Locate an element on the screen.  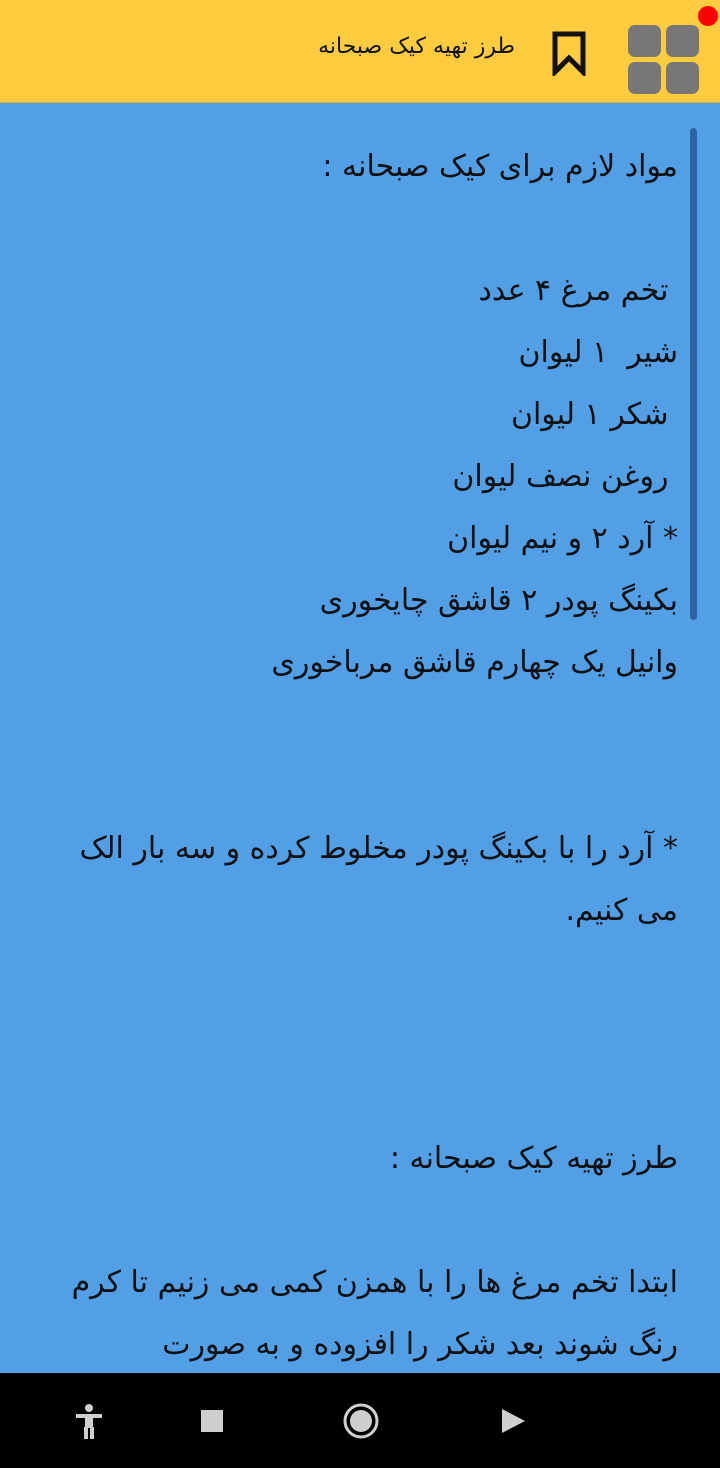
bookmark-button is located at coordinates (569, 54).